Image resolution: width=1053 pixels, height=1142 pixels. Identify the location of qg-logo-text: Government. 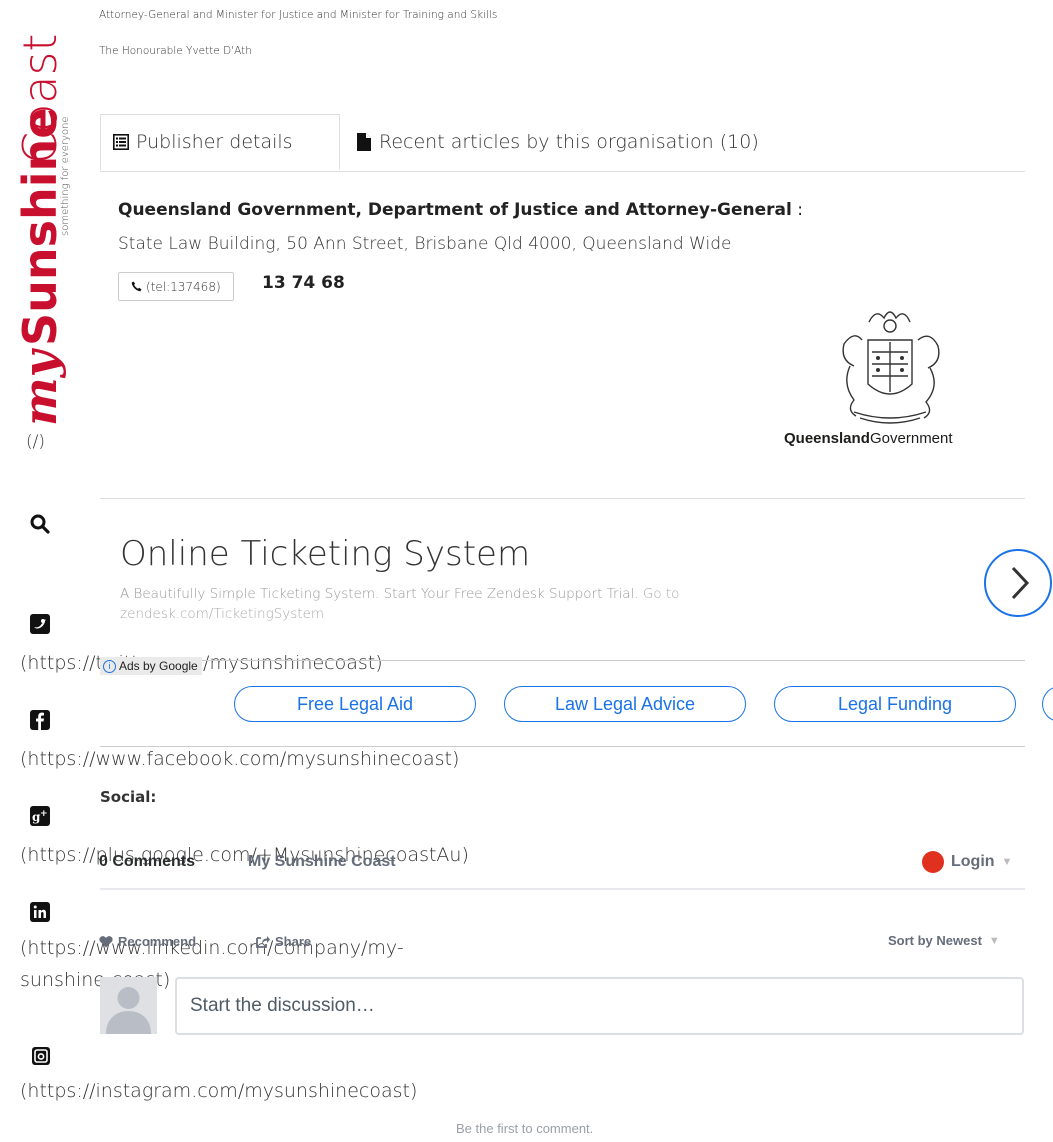
(911, 438).